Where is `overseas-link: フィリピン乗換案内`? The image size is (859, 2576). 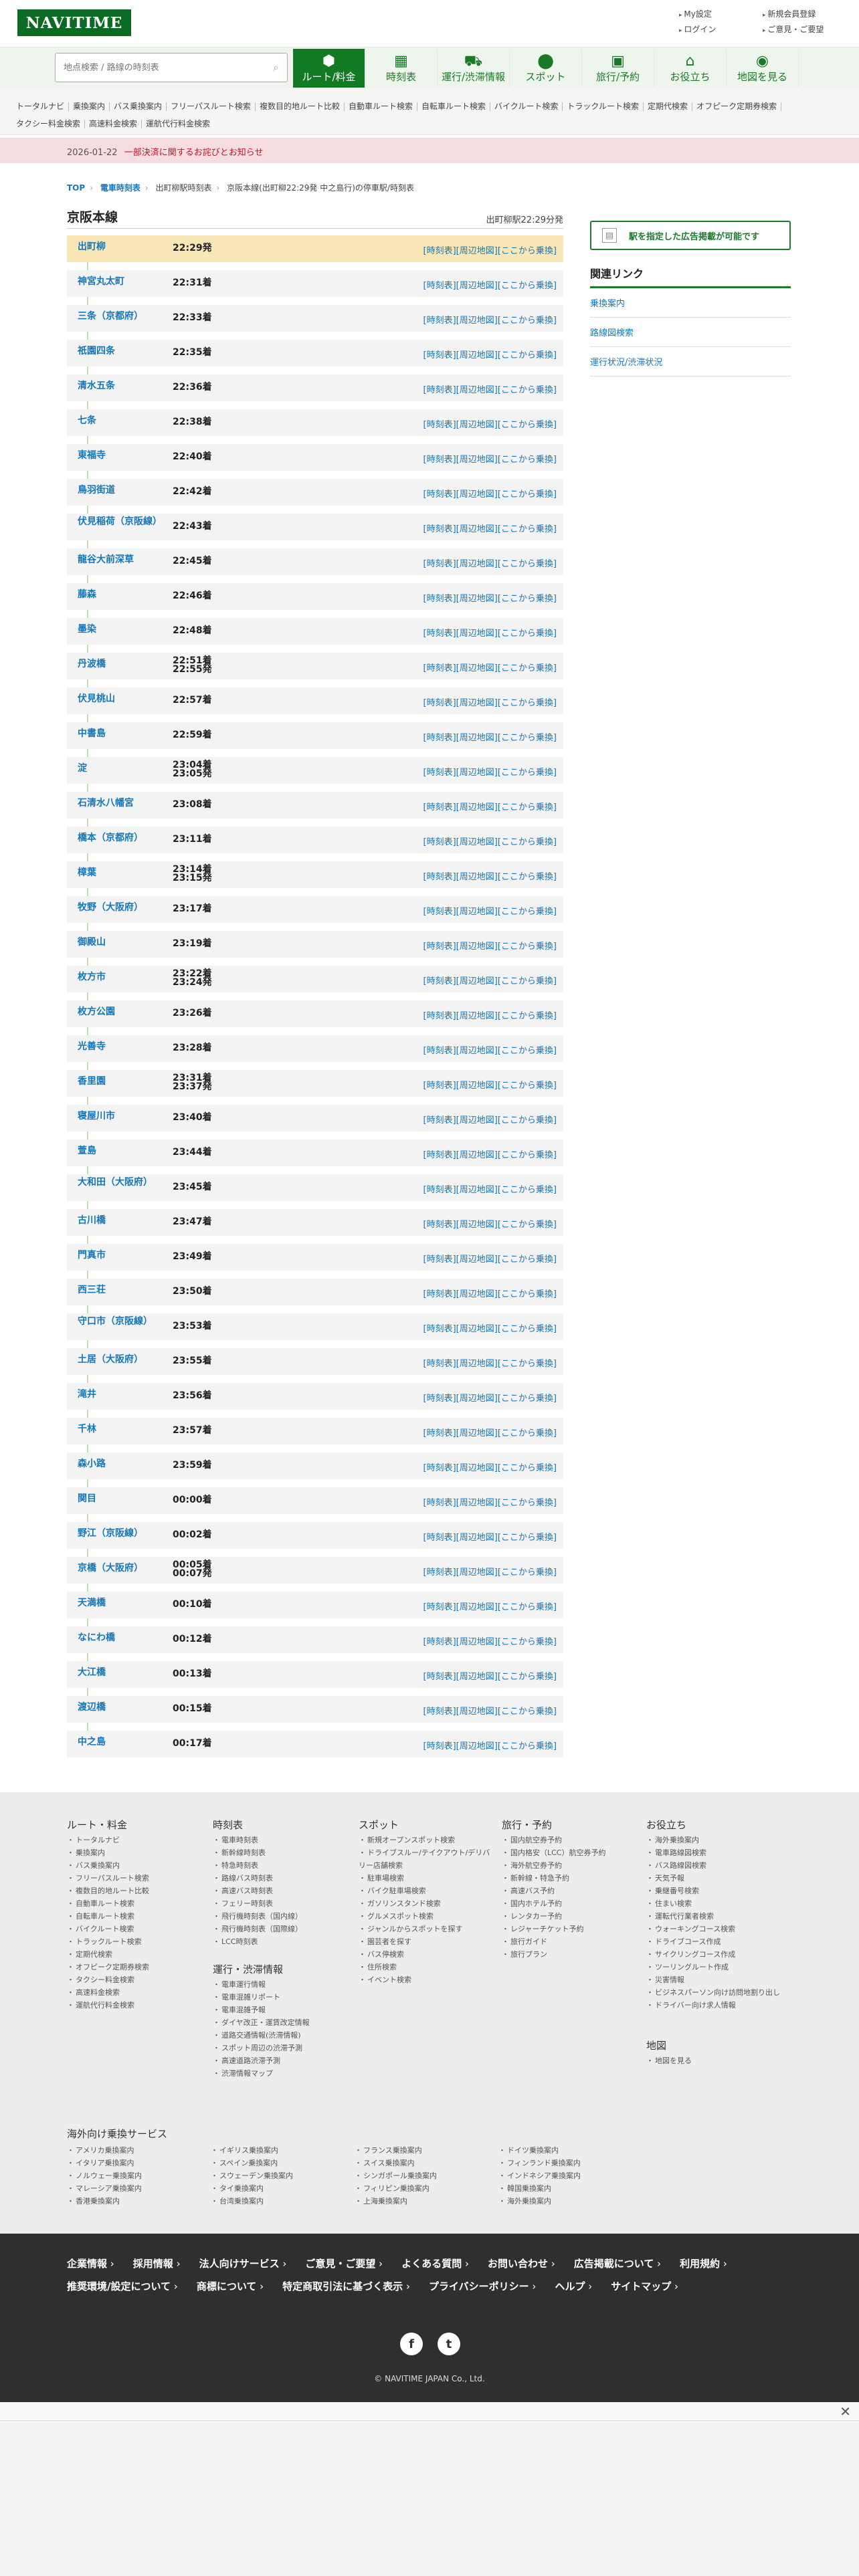 overseas-link: フィリピン乗換案内 is located at coordinates (427, 2188).